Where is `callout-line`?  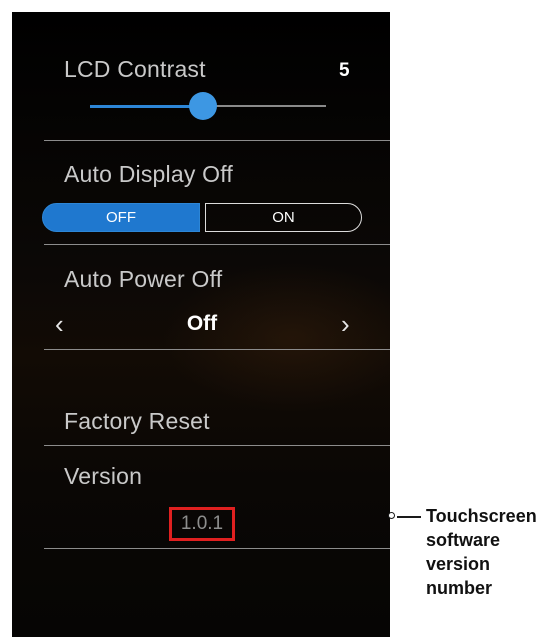
callout-line is located at coordinates (409, 517).